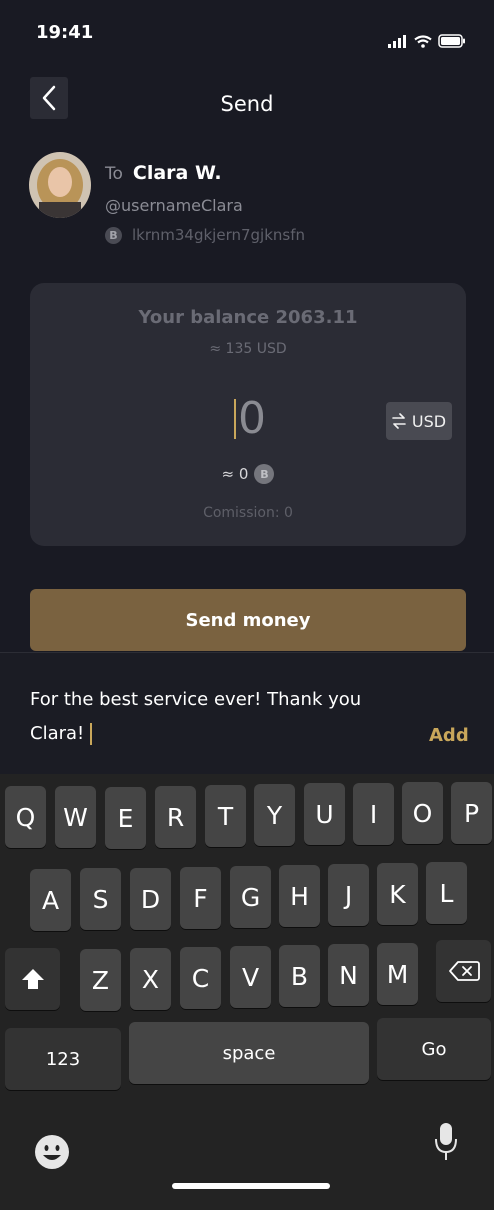  Describe the element at coordinates (50, 900) in the screenshot. I see `key-a: A` at that location.